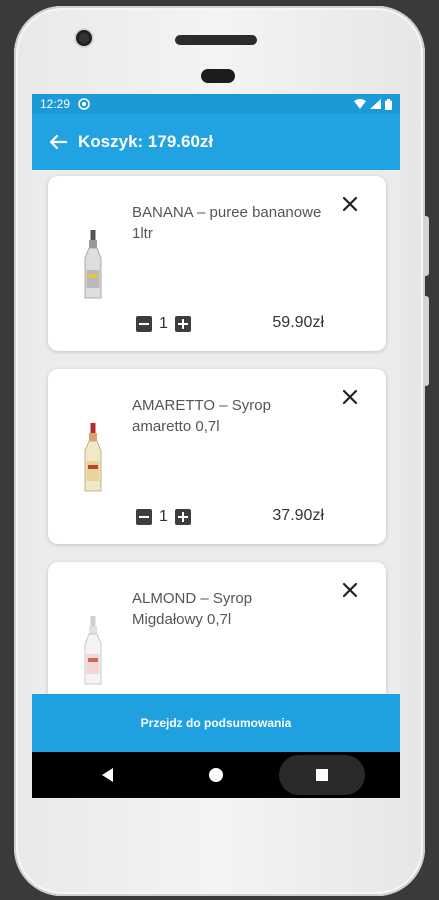  What do you see at coordinates (375, 104) in the screenshot?
I see `signal-icon` at bounding box center [375, 104].